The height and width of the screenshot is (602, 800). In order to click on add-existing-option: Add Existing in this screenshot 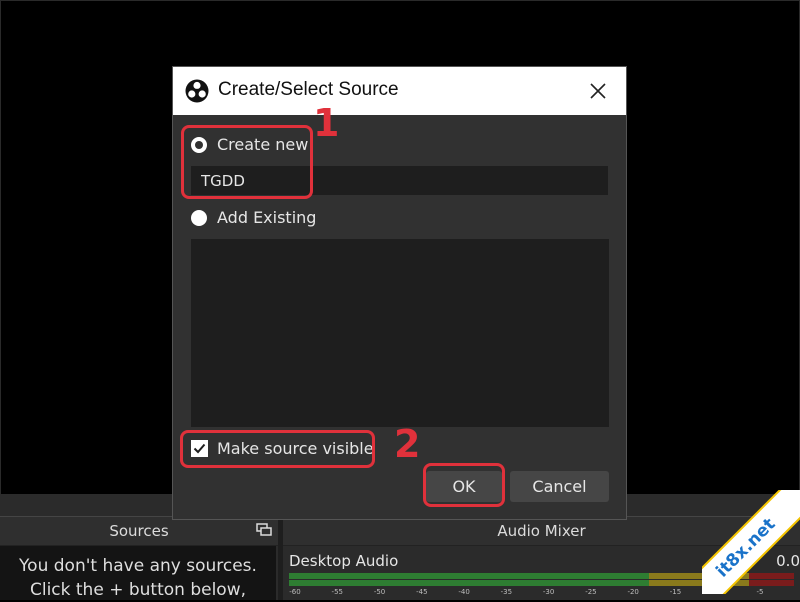, I will do `click(253, 217)`.